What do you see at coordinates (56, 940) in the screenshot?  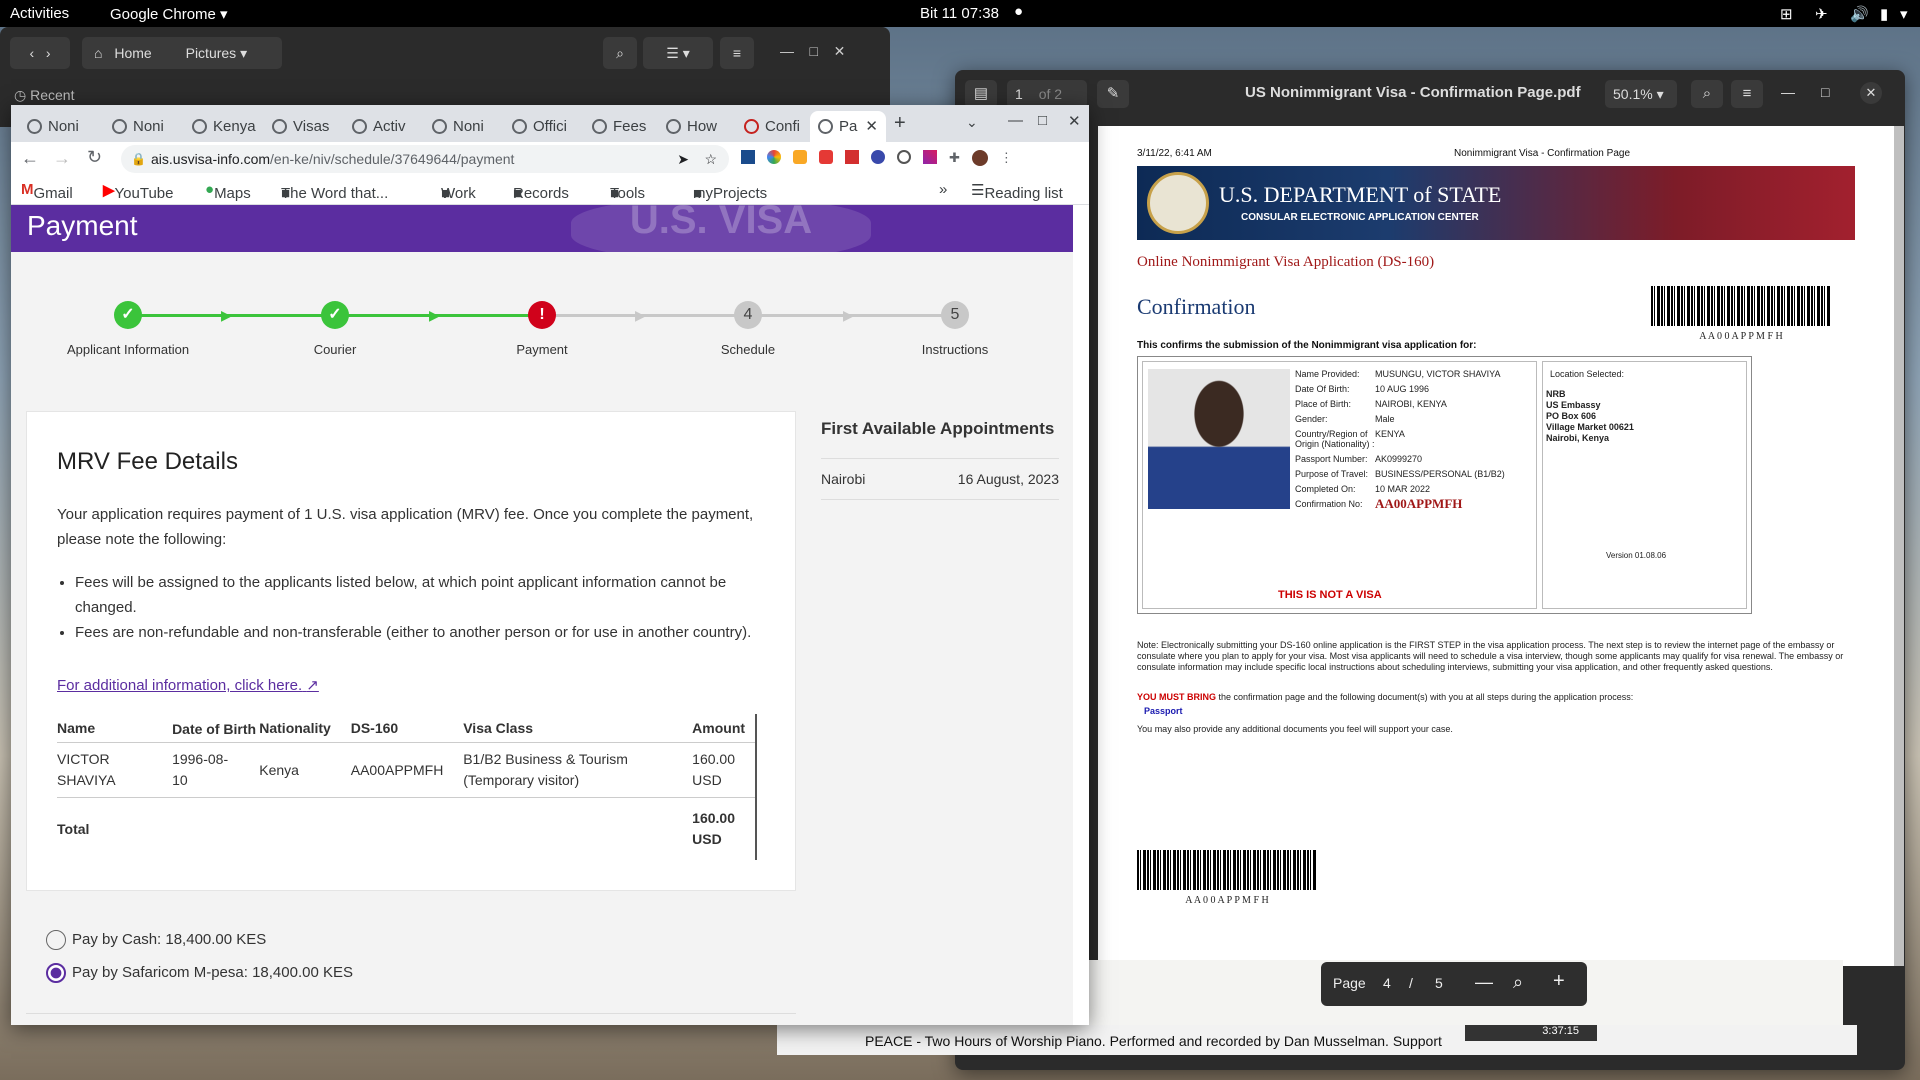 I see `radio-unchecked-icon` at bounding box center [56, 940].